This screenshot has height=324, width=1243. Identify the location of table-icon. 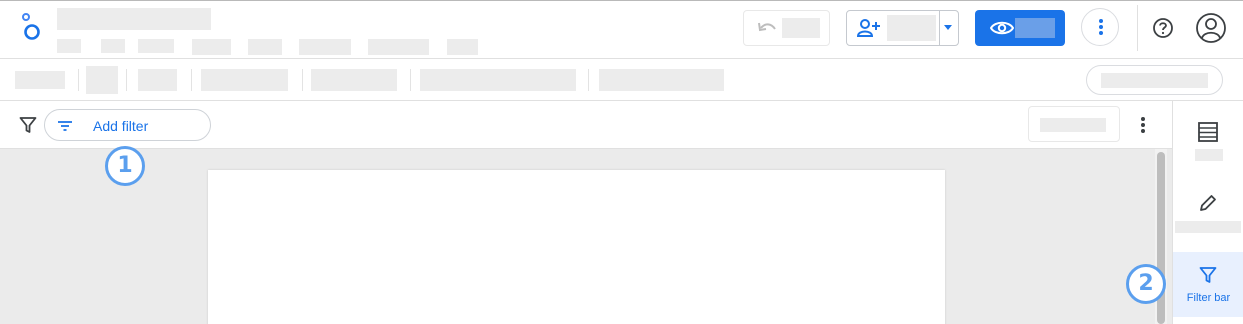
(1208, 132).